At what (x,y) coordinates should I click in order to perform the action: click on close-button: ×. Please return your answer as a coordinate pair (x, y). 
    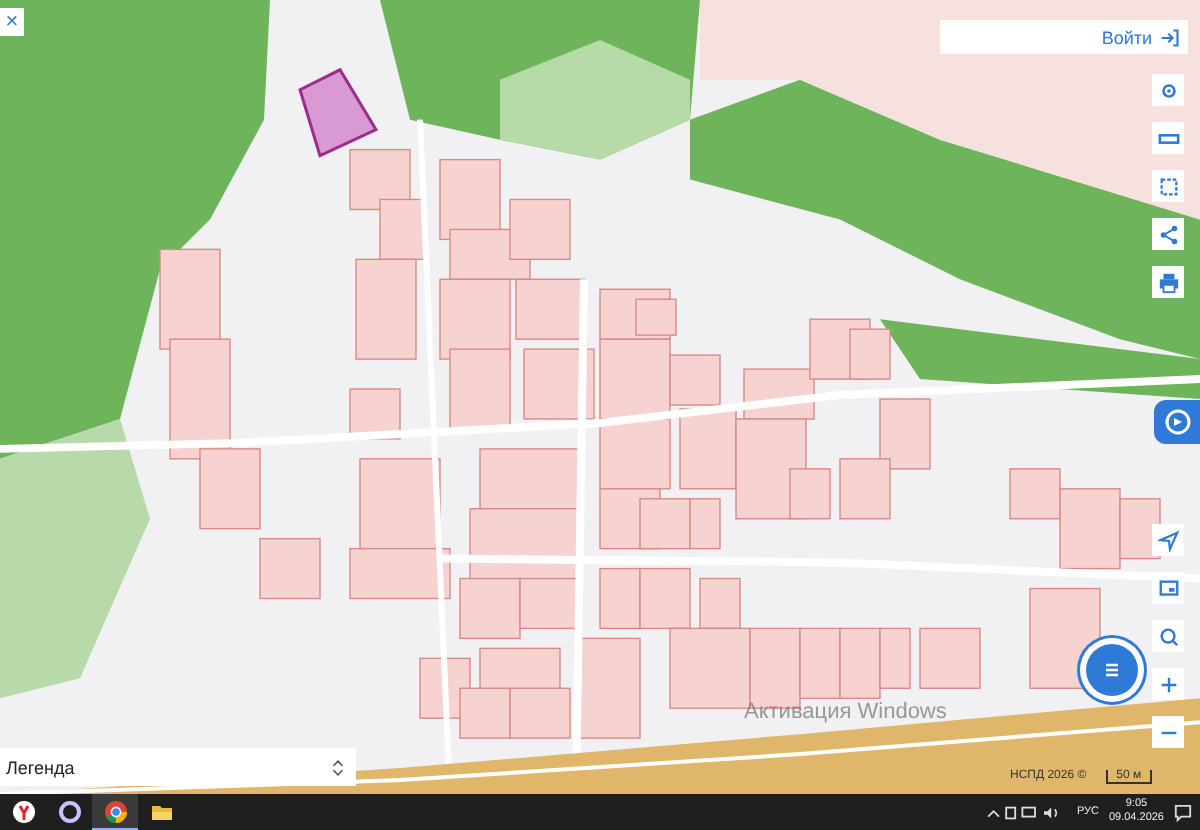
    Looking at the image, I should click on (12, 22).